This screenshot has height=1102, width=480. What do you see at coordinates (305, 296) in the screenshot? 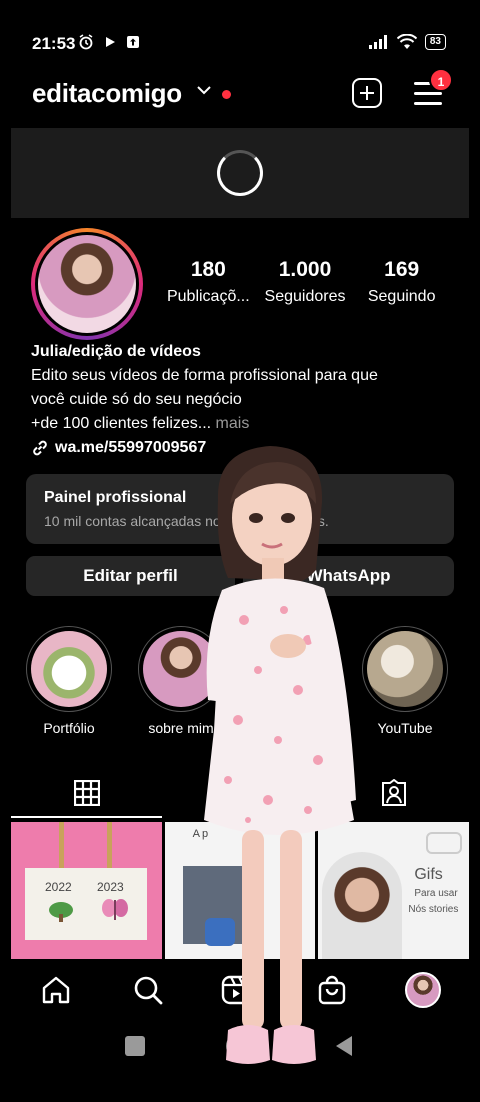
I see `stat-label: Seguidores` at bounding box center [305, 296].